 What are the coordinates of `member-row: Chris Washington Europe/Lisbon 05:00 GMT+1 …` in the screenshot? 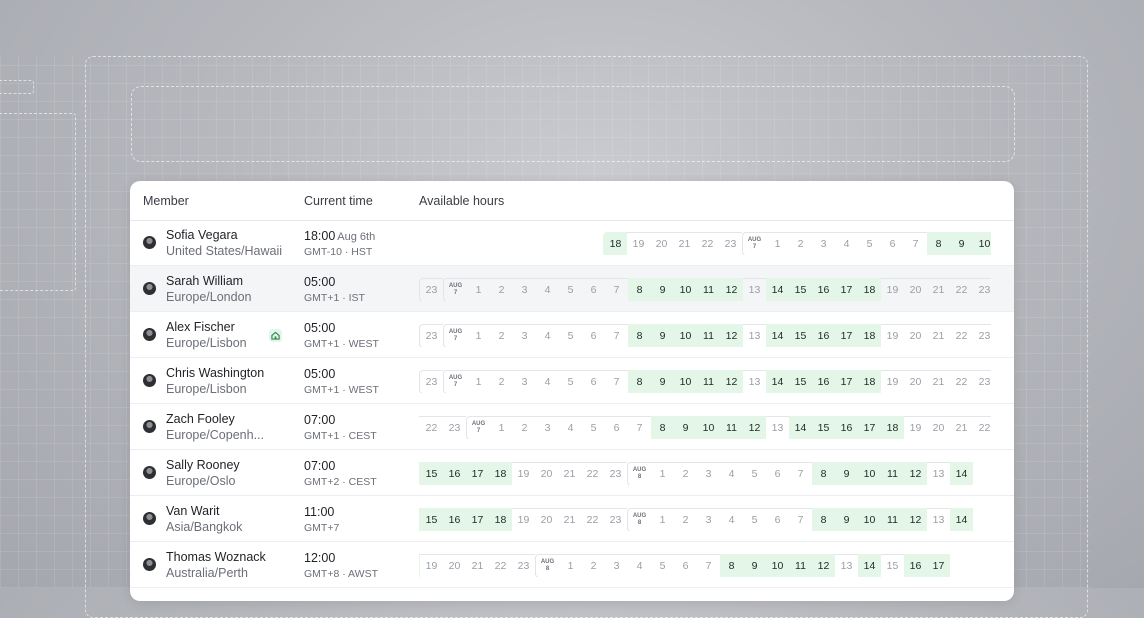 It's located at (572, 381).